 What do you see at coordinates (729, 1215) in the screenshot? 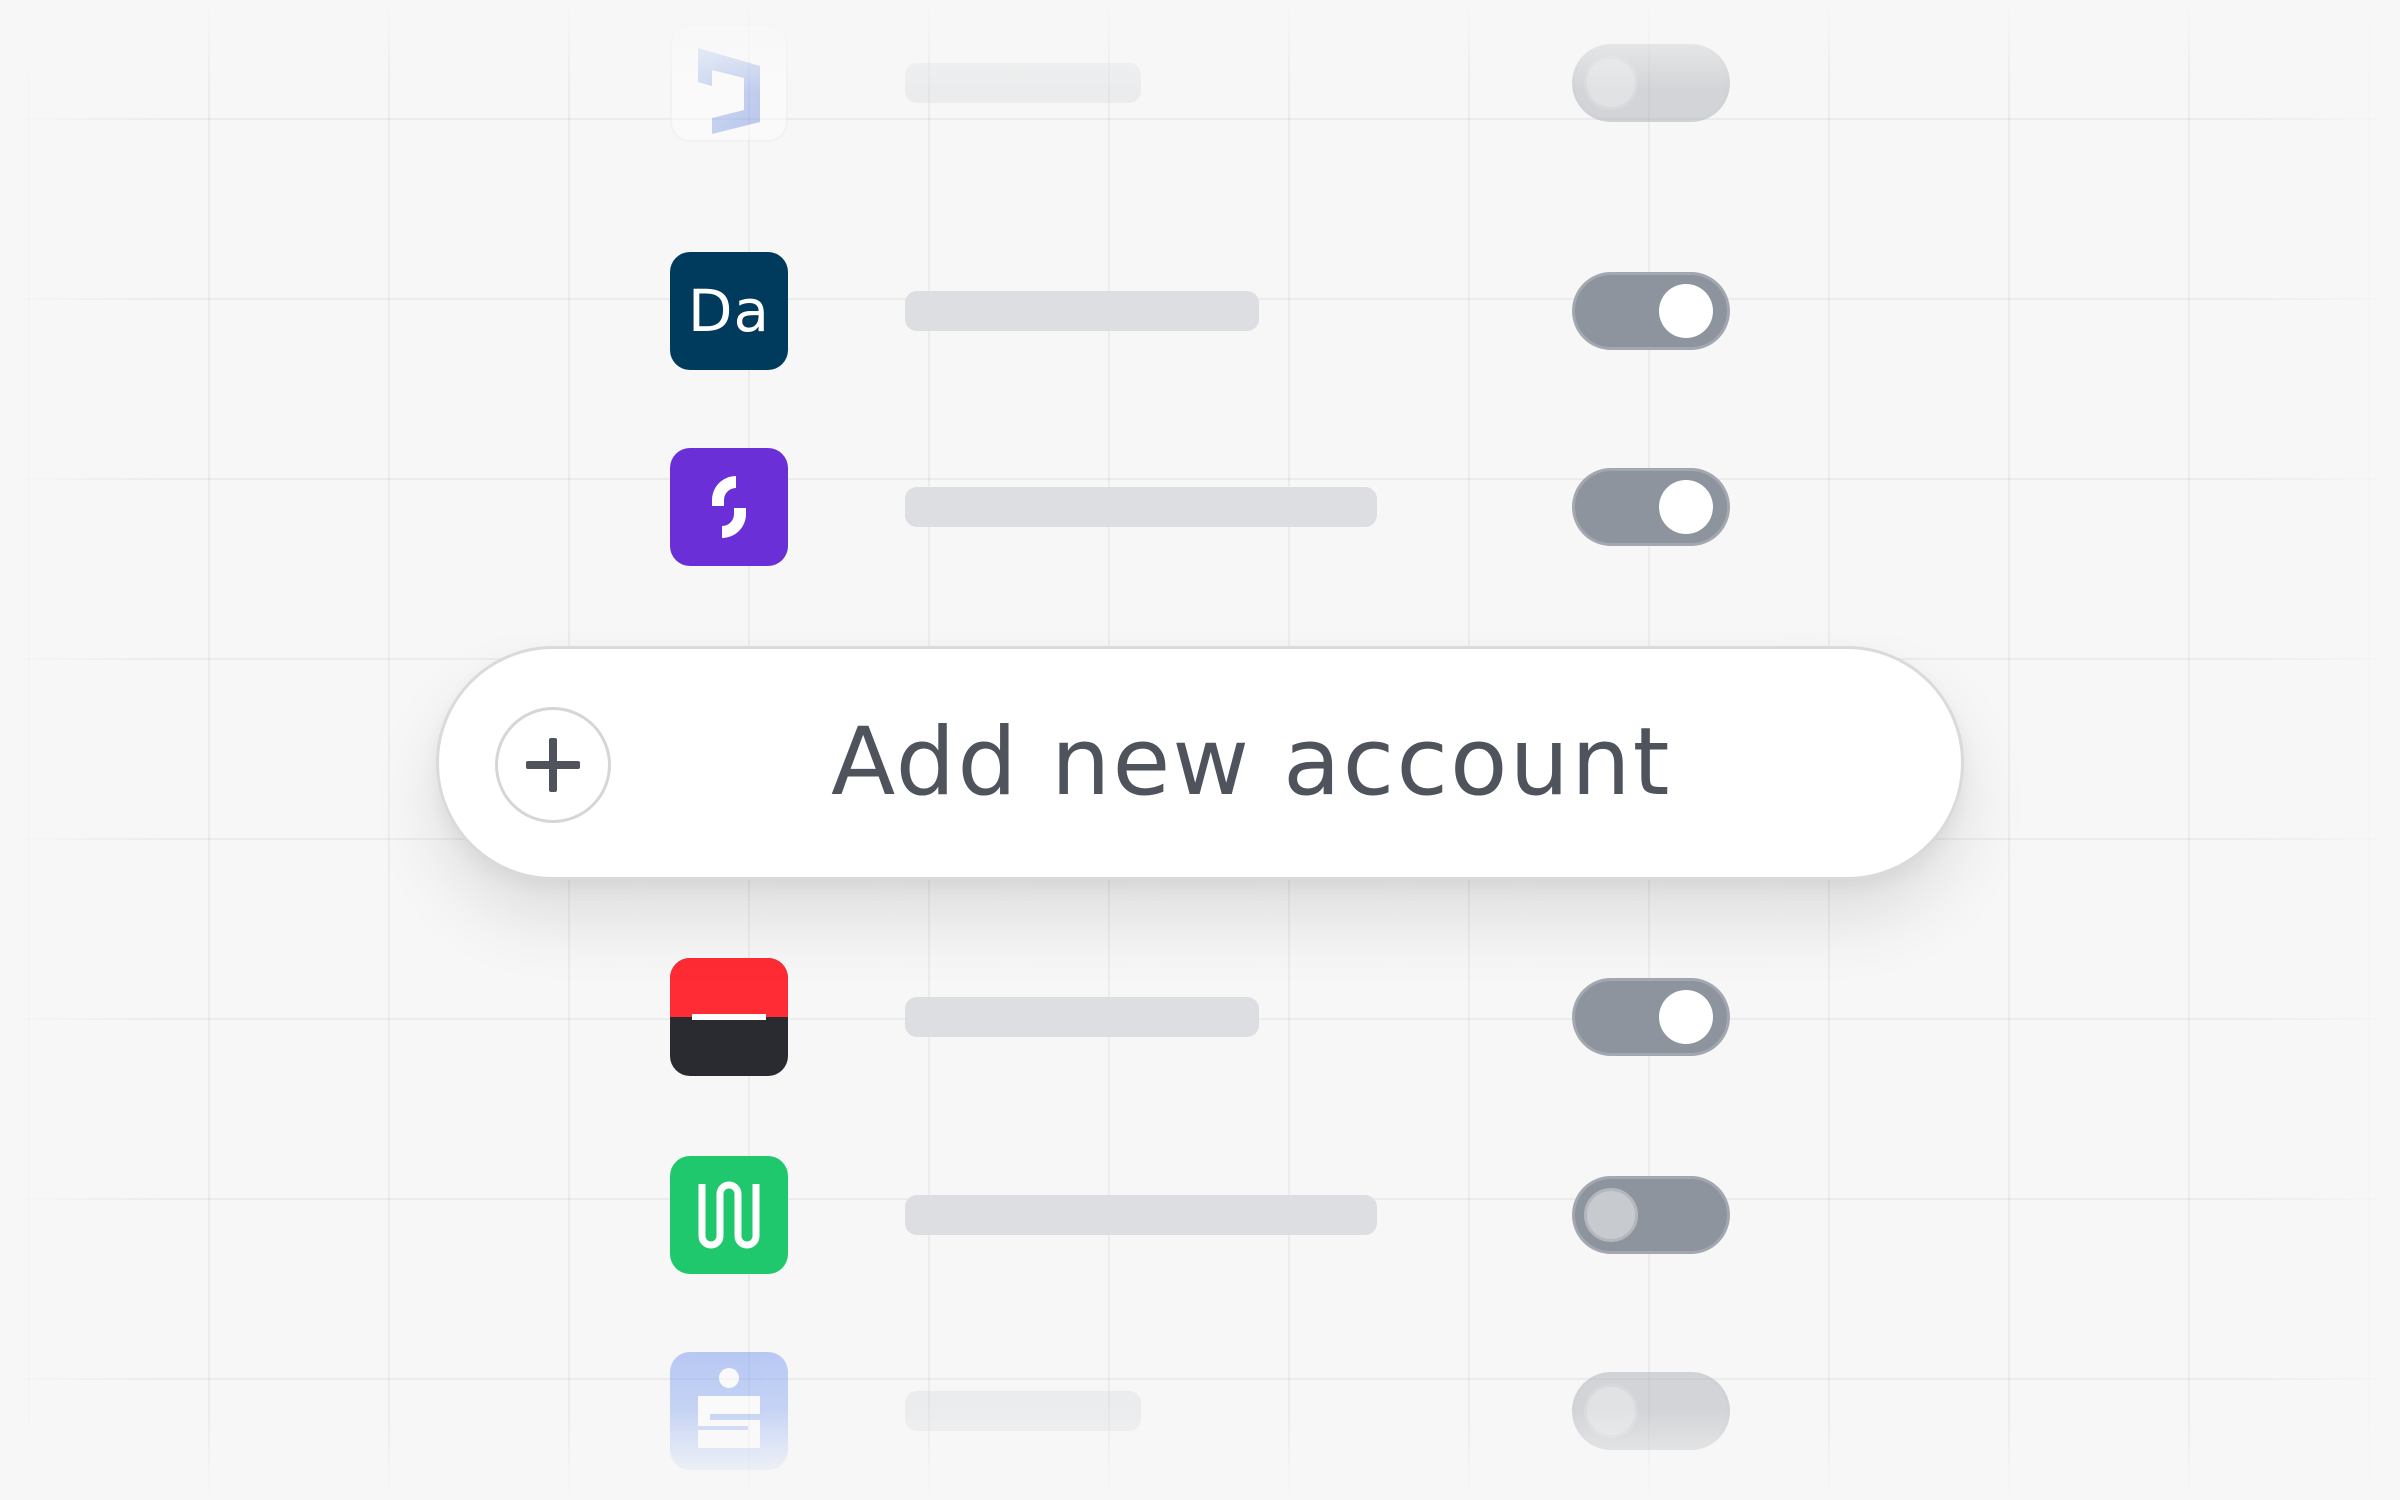
I see `green-w-logo-icon` at bounding box center [729, 1215].